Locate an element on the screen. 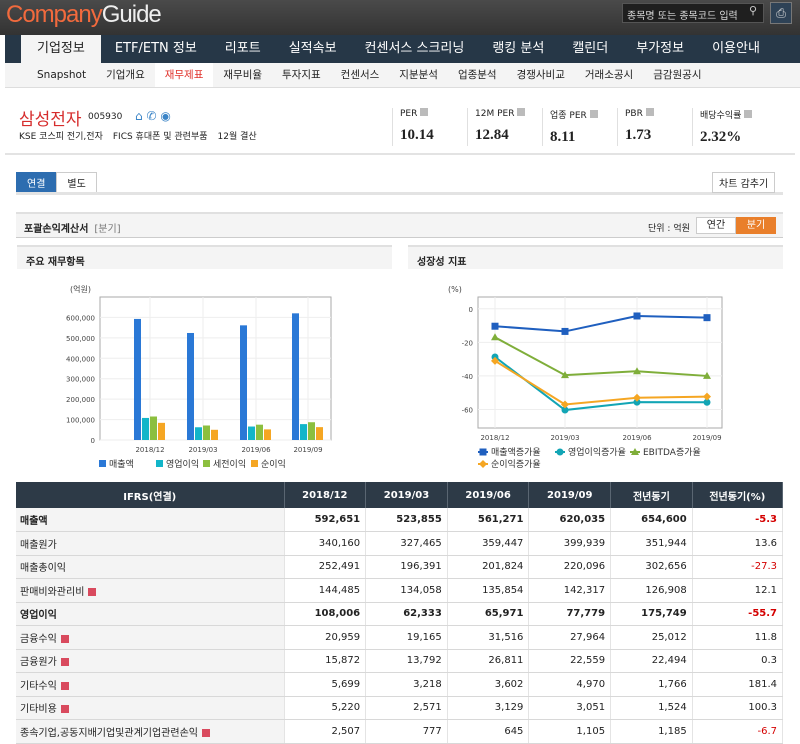  column-header: 2019/06 is located at coordinates (488, 495).